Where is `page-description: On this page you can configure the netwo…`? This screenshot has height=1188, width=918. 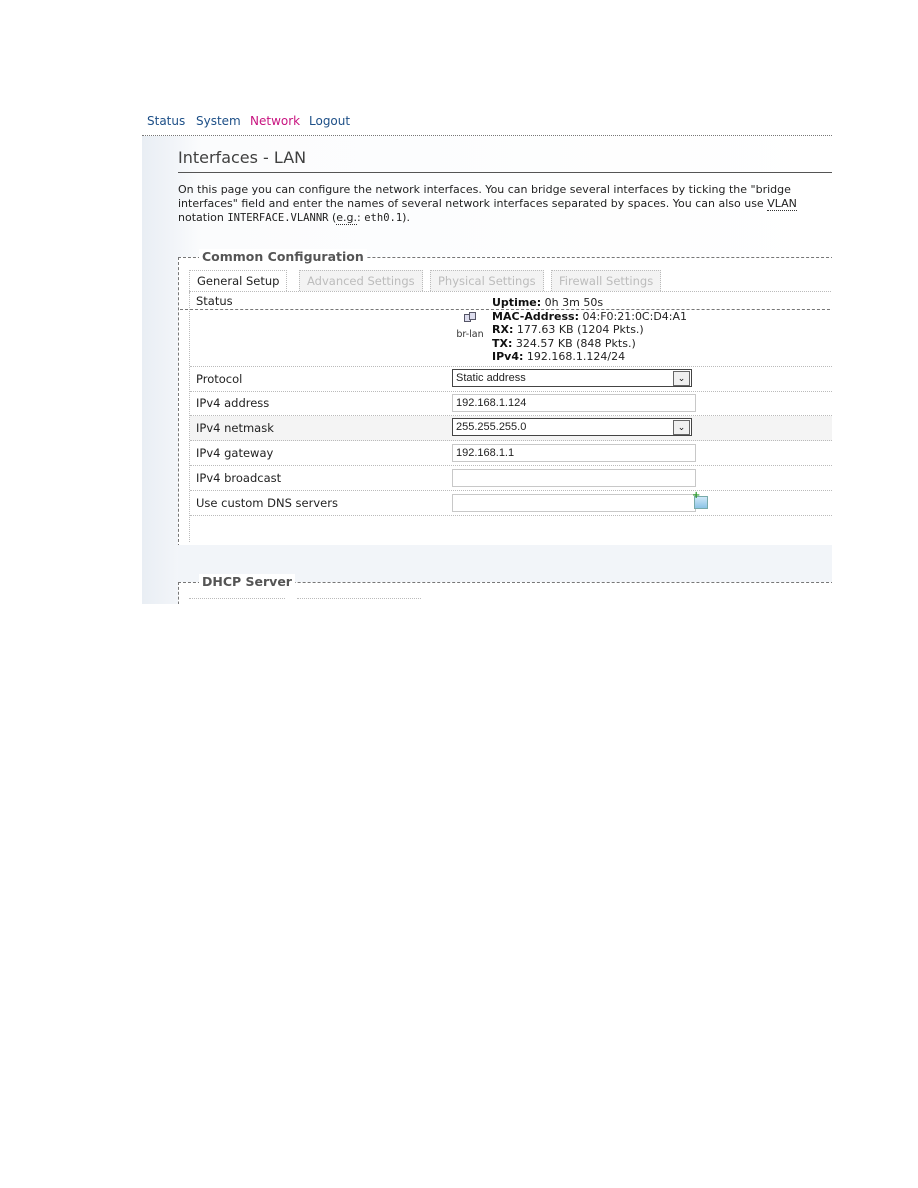 page-description: On this page you can configure the netwo… is located at coordinates (505, 204).